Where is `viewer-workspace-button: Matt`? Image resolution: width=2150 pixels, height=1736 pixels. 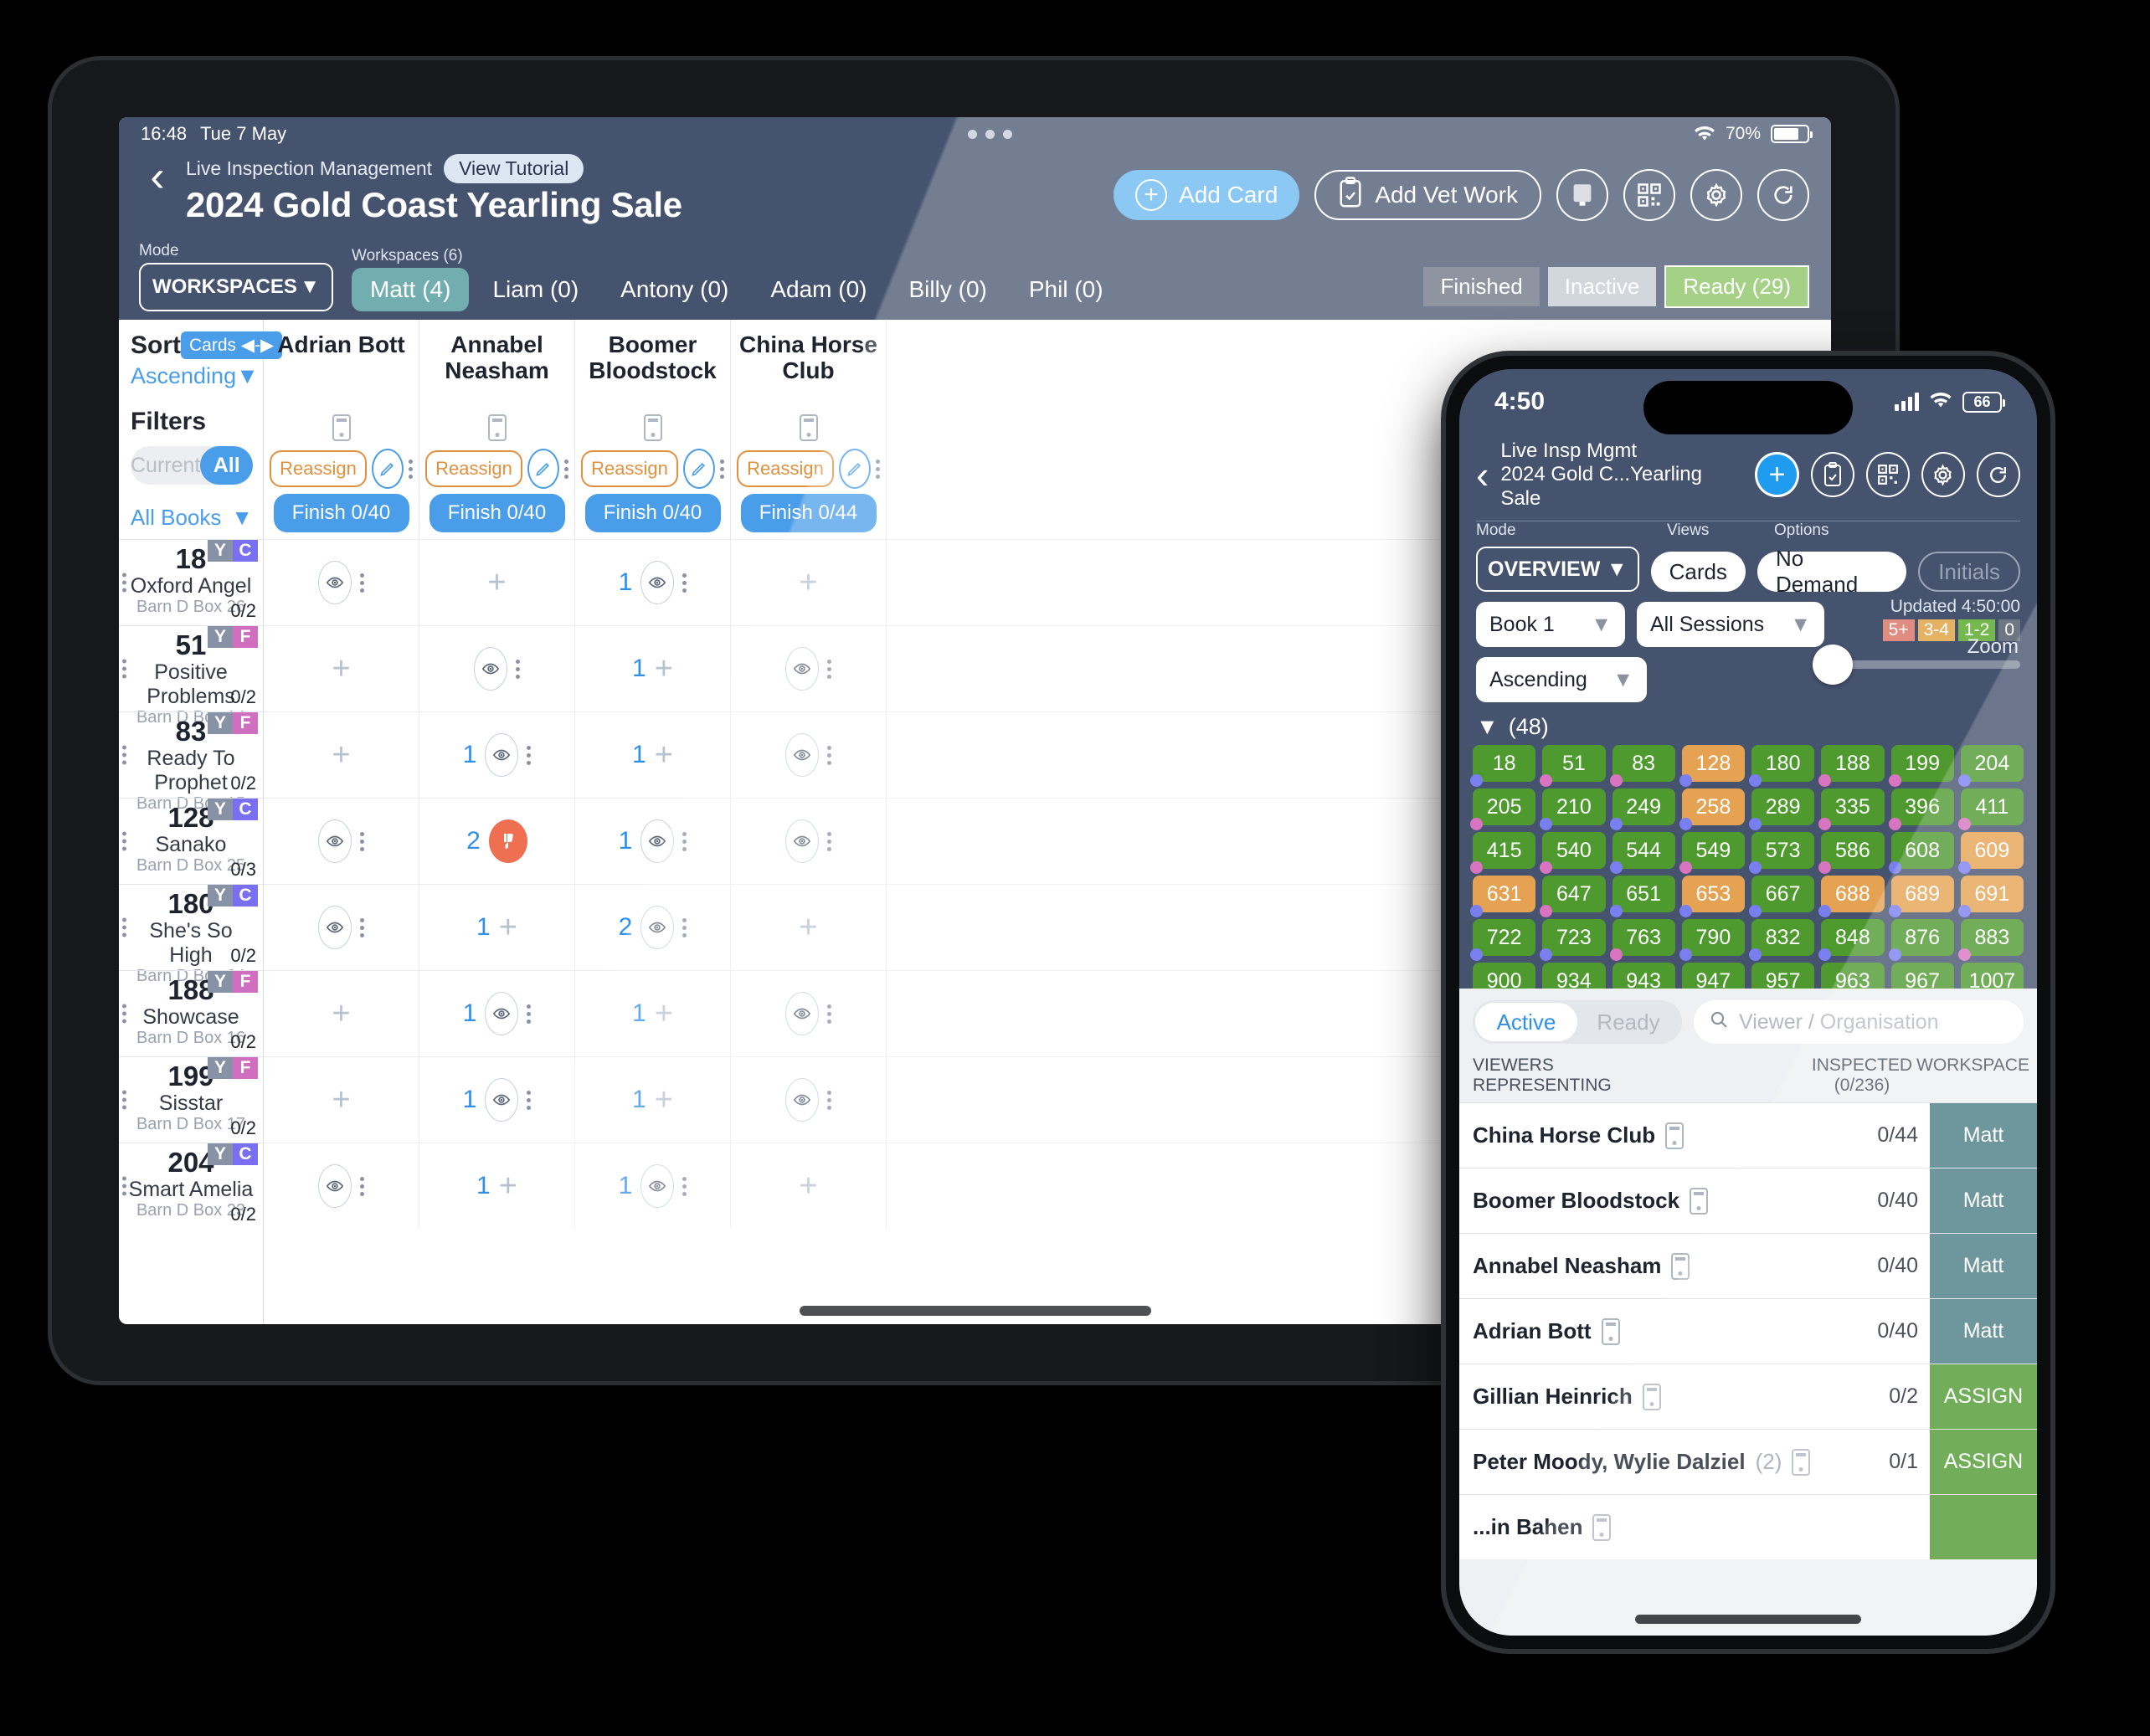 viewer-workspace-button: Matt is located at coordinates (1984, 1201).